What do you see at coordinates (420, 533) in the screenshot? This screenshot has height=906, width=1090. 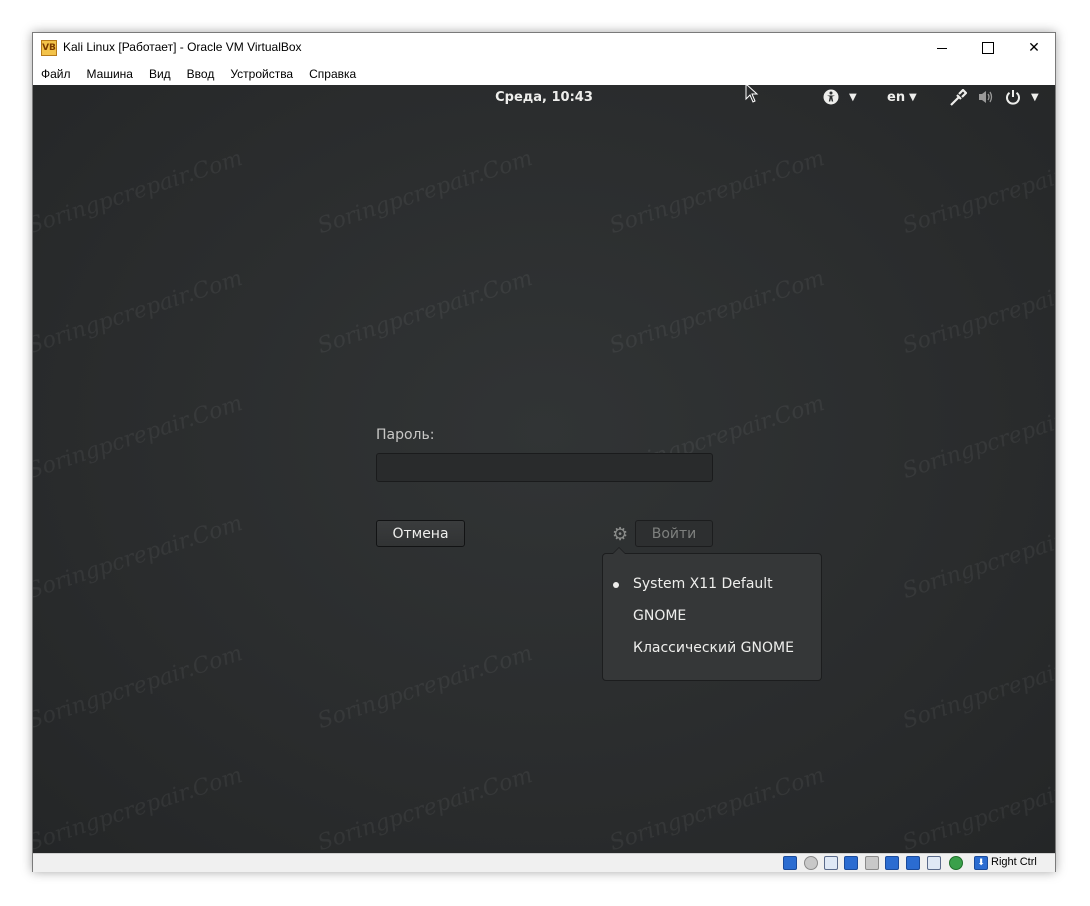 I see `cancel-button: Отмена` at bounding box center [420, 533].